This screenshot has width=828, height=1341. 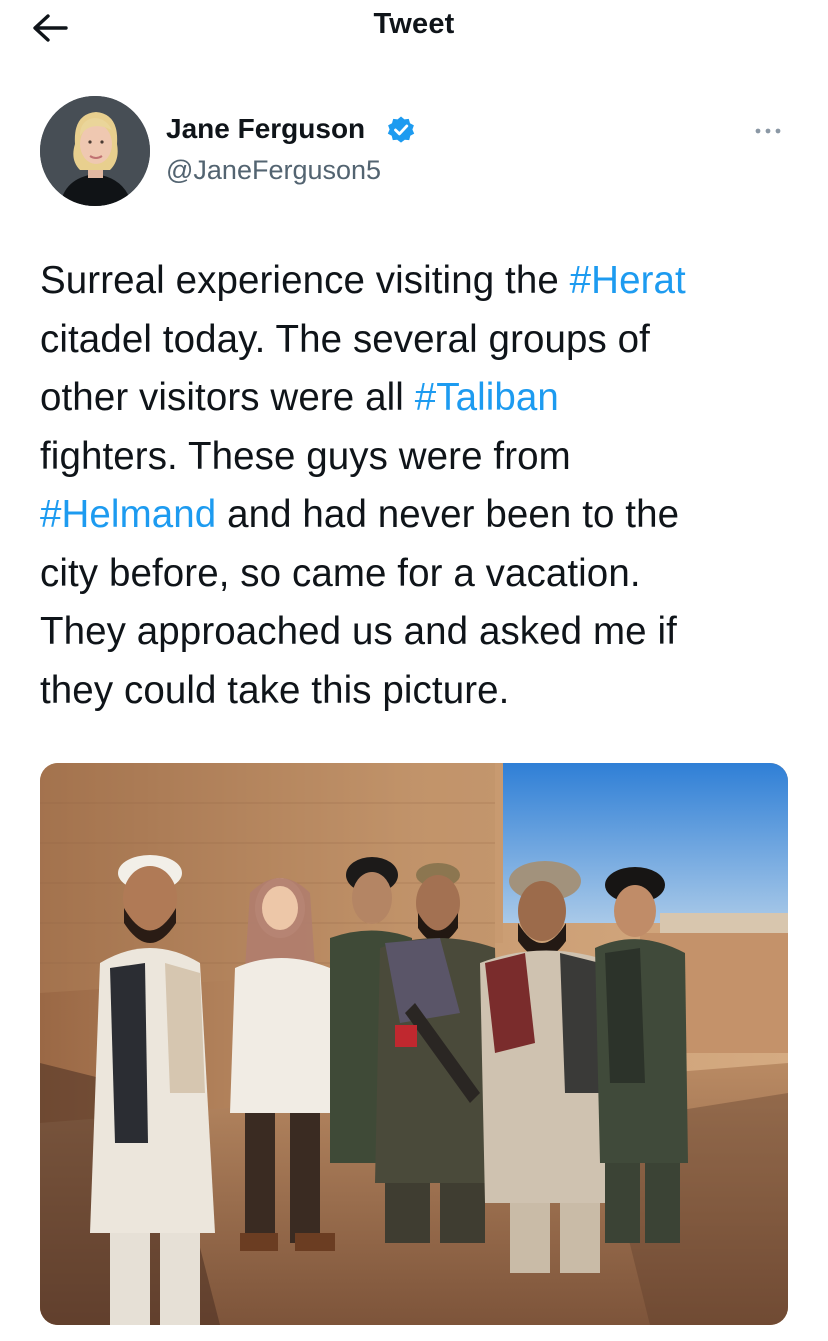 What do you see at coordinates (305, 280) in the screenshot?
I see `tweet-text-segment: Surreal experience visiting the` at bounding box center [305, 280].